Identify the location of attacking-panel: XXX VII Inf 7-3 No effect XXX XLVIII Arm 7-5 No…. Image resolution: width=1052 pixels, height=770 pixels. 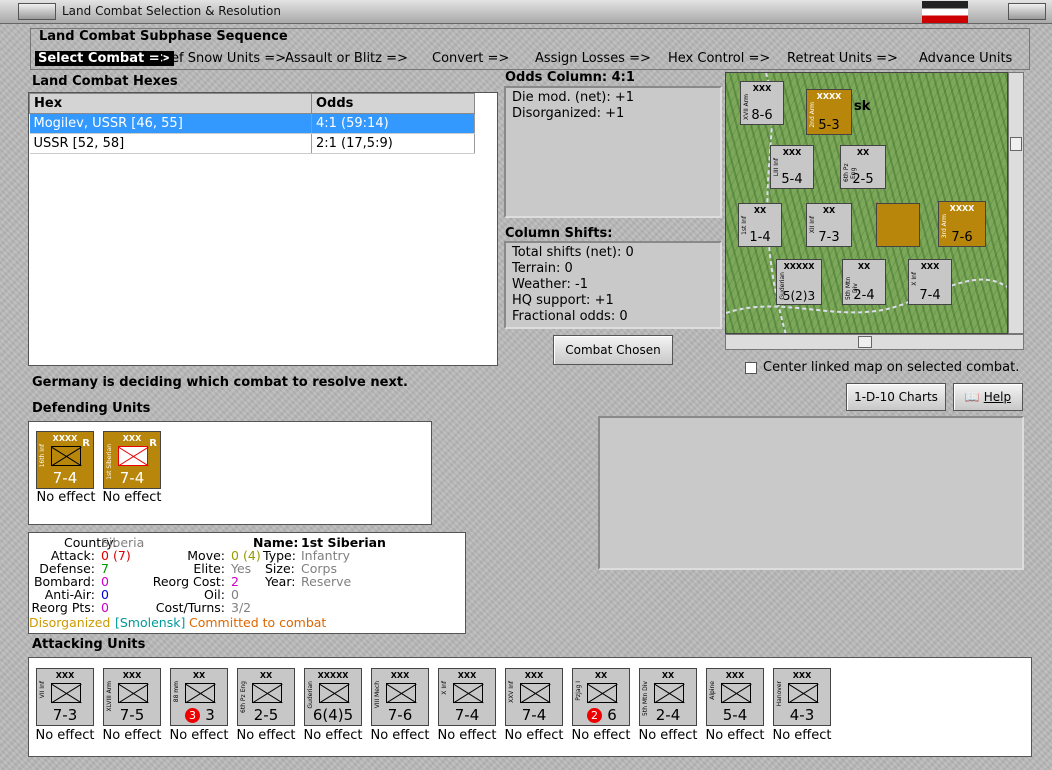
(530, 707).